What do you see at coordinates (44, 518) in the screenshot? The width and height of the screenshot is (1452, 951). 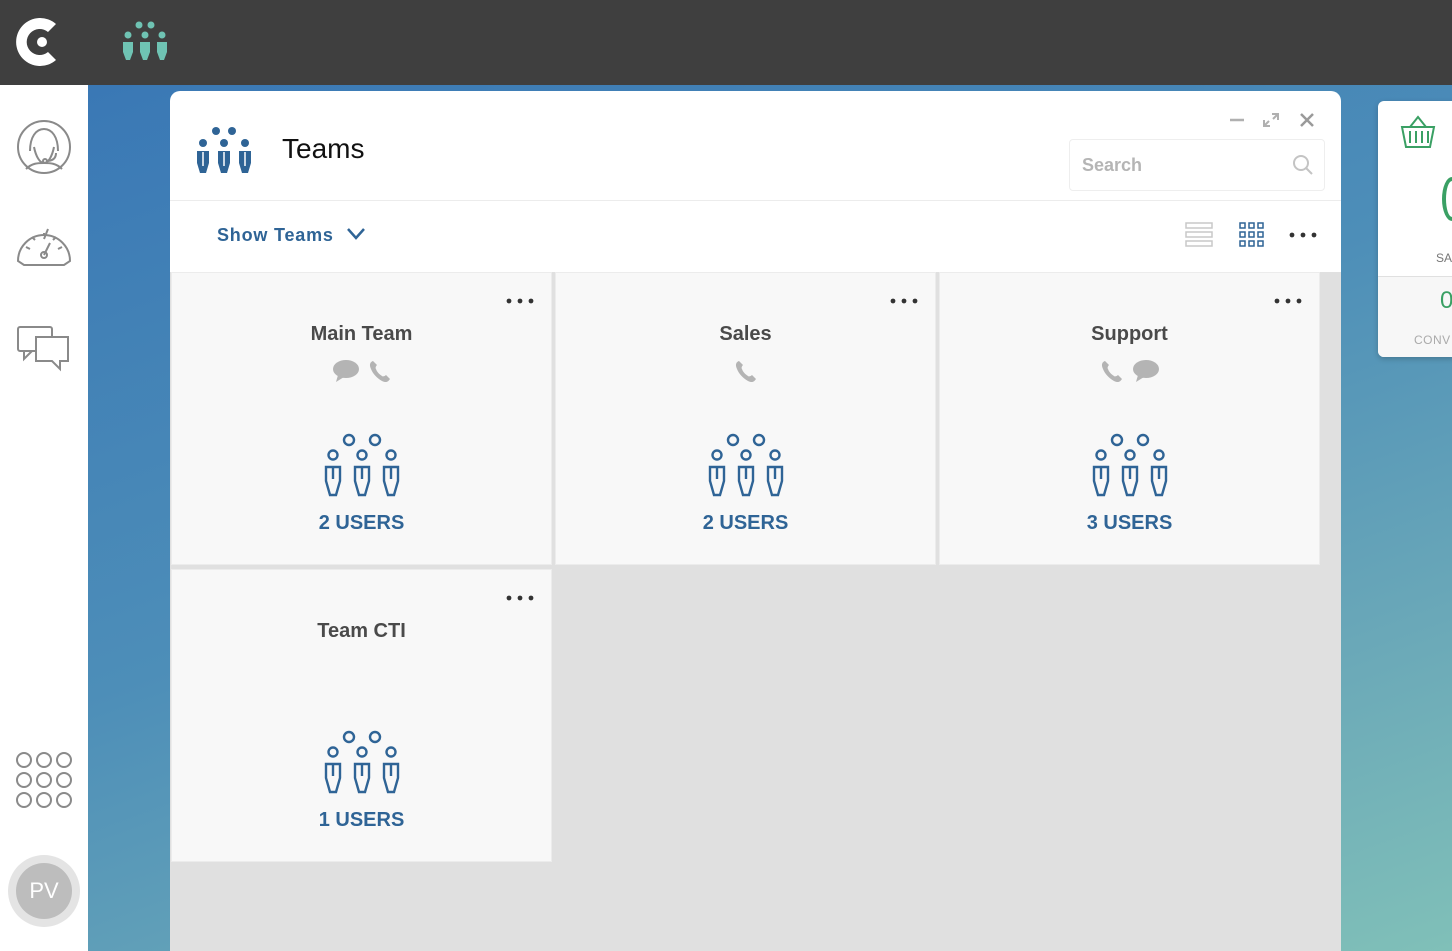 I see `left-sidebar: PV` at bounding box center [44, 518].